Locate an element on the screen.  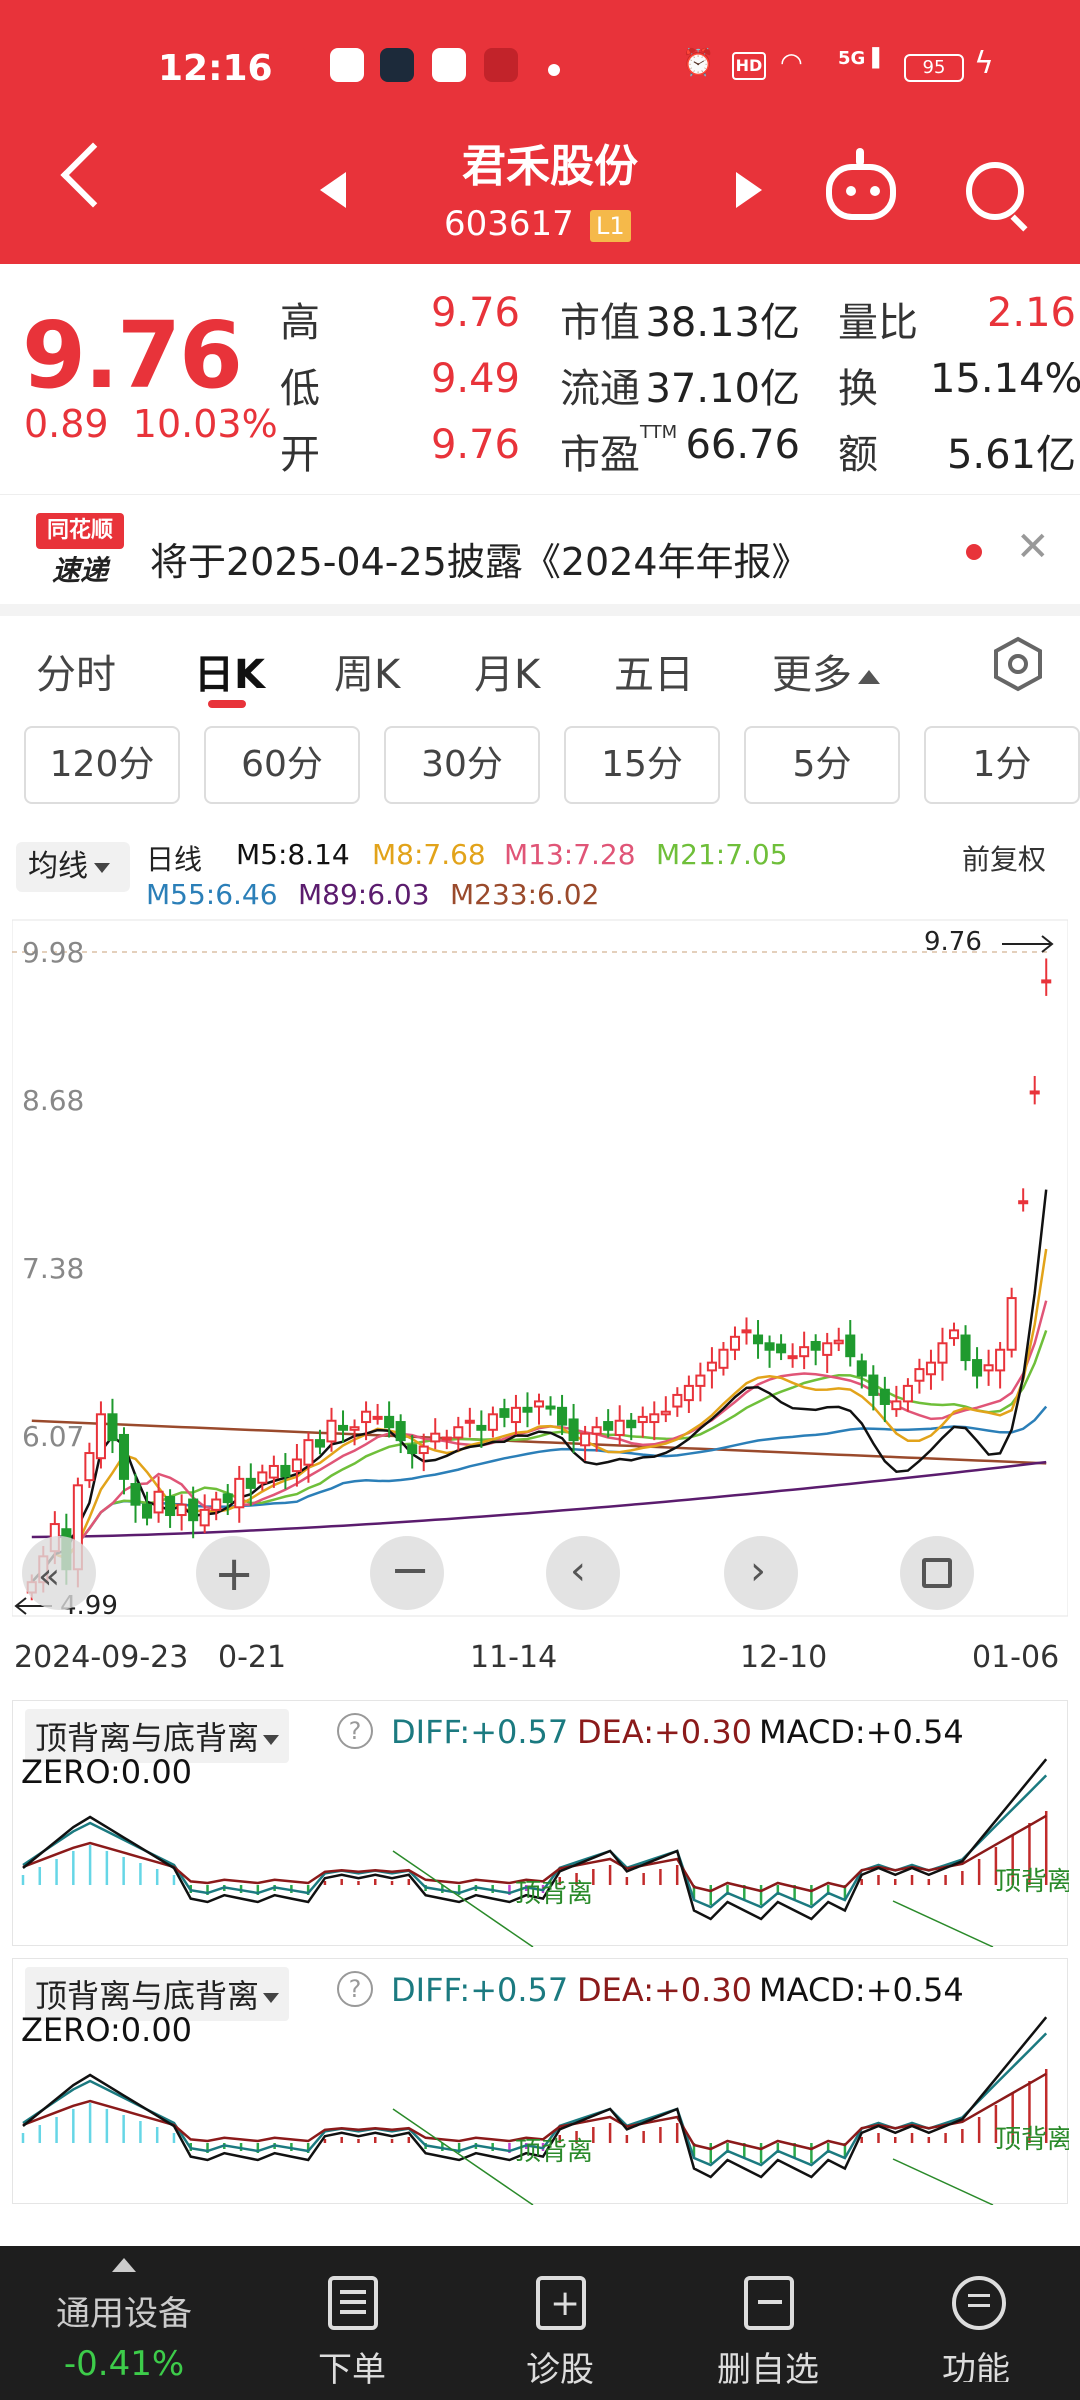
hd-icon: HD is located at coordinates (749, 66).